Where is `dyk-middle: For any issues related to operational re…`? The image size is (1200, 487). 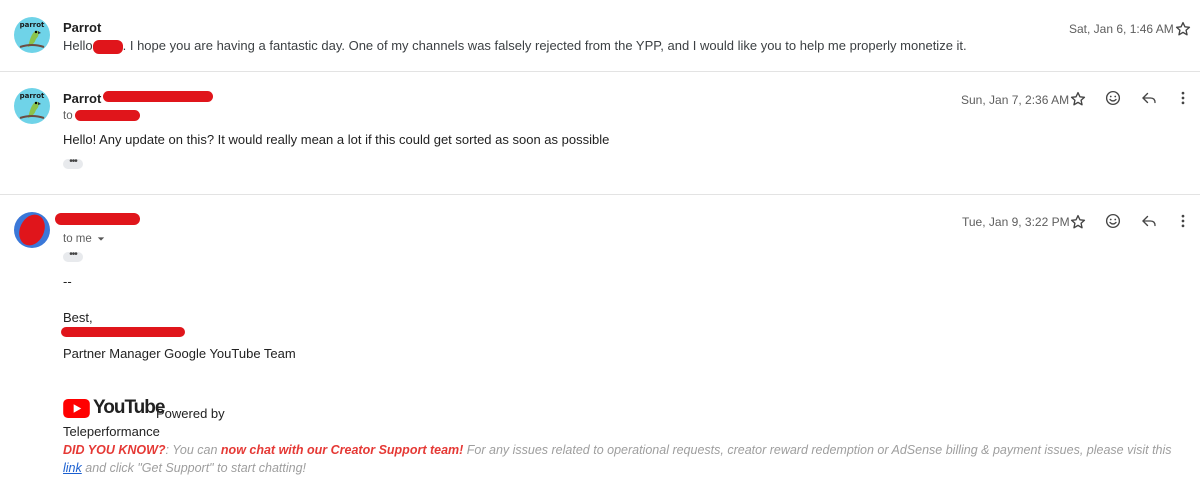 dyk-middle: For any issues related to operational re… is located at coordinates (817, 450).